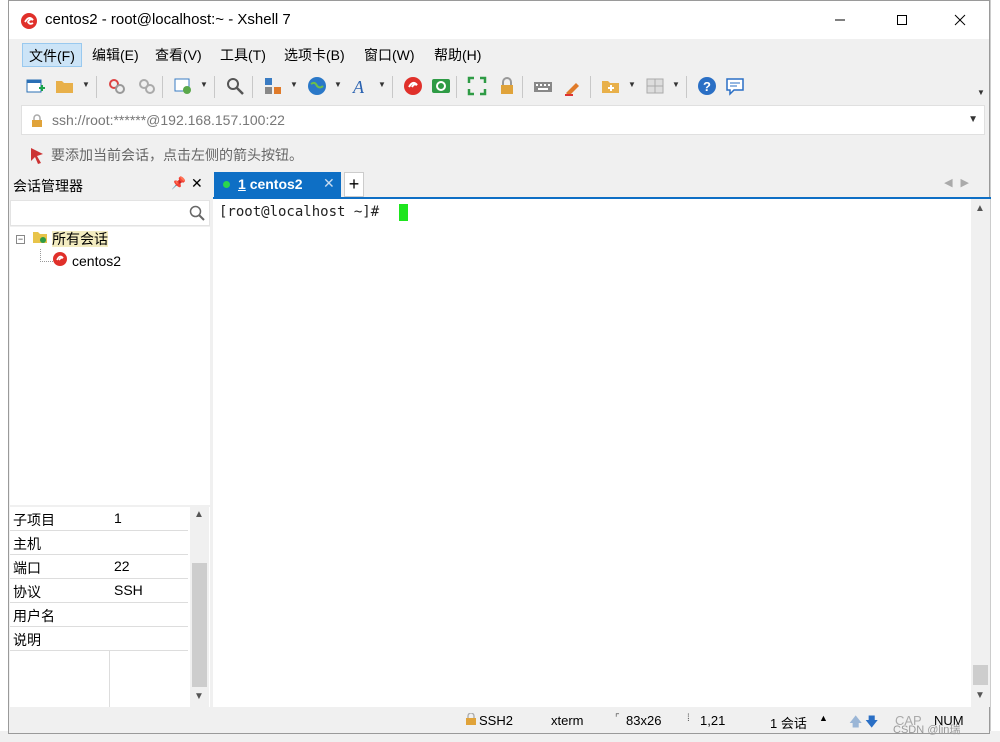 Image resolution: width=1000 pixels, height=742 pixels. Describe the element at coordinates (960, 20) in the screenshot. I see `close-window-button` at that location.